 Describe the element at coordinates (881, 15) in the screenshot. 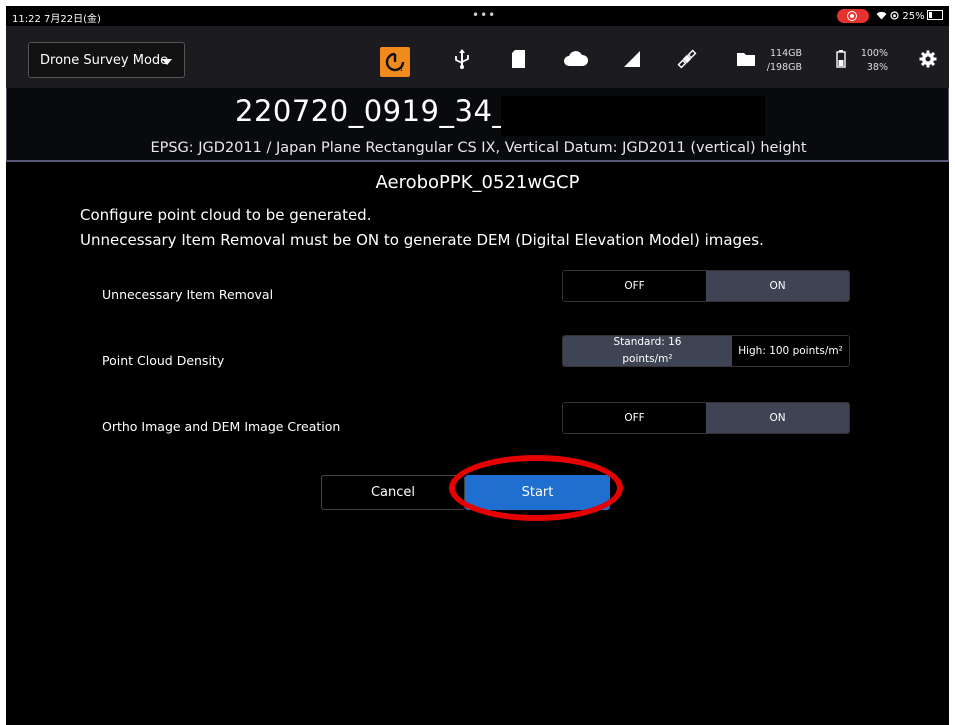

I see `wifi-icon` at that location.